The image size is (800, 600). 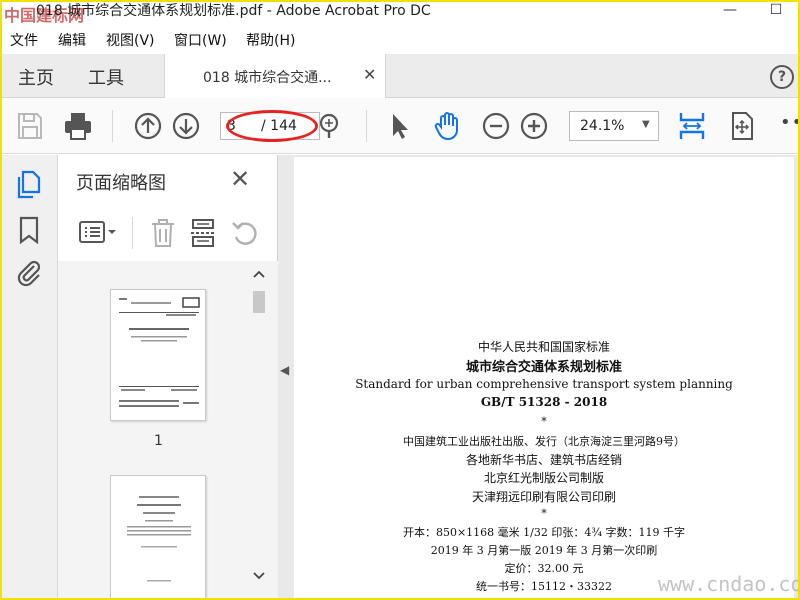 What do you see at coordinates (132, 233) in the screenshot?
I see `panel-toolbar-separator` at bounding box center [132, 233].